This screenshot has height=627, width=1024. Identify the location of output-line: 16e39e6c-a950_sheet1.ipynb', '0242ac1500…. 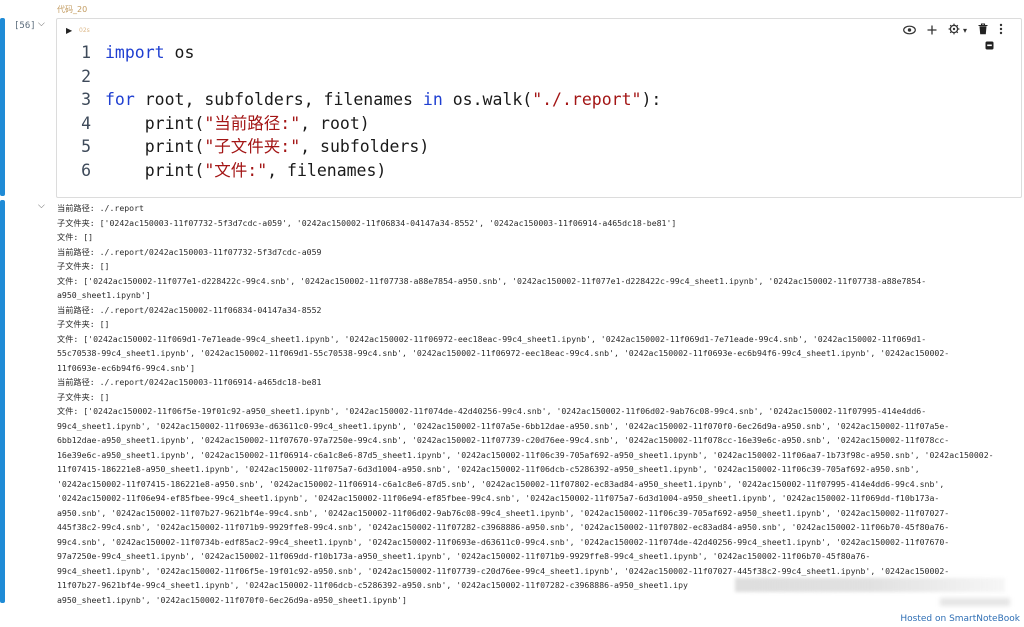
(525, 454).